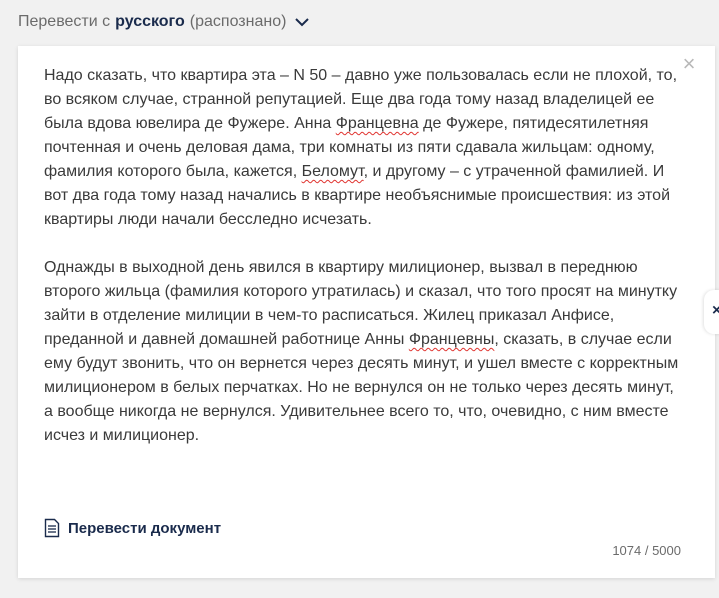 This screenshot has height=598, width=719. I want to click on source-language-name: русского, so click(150, 21).